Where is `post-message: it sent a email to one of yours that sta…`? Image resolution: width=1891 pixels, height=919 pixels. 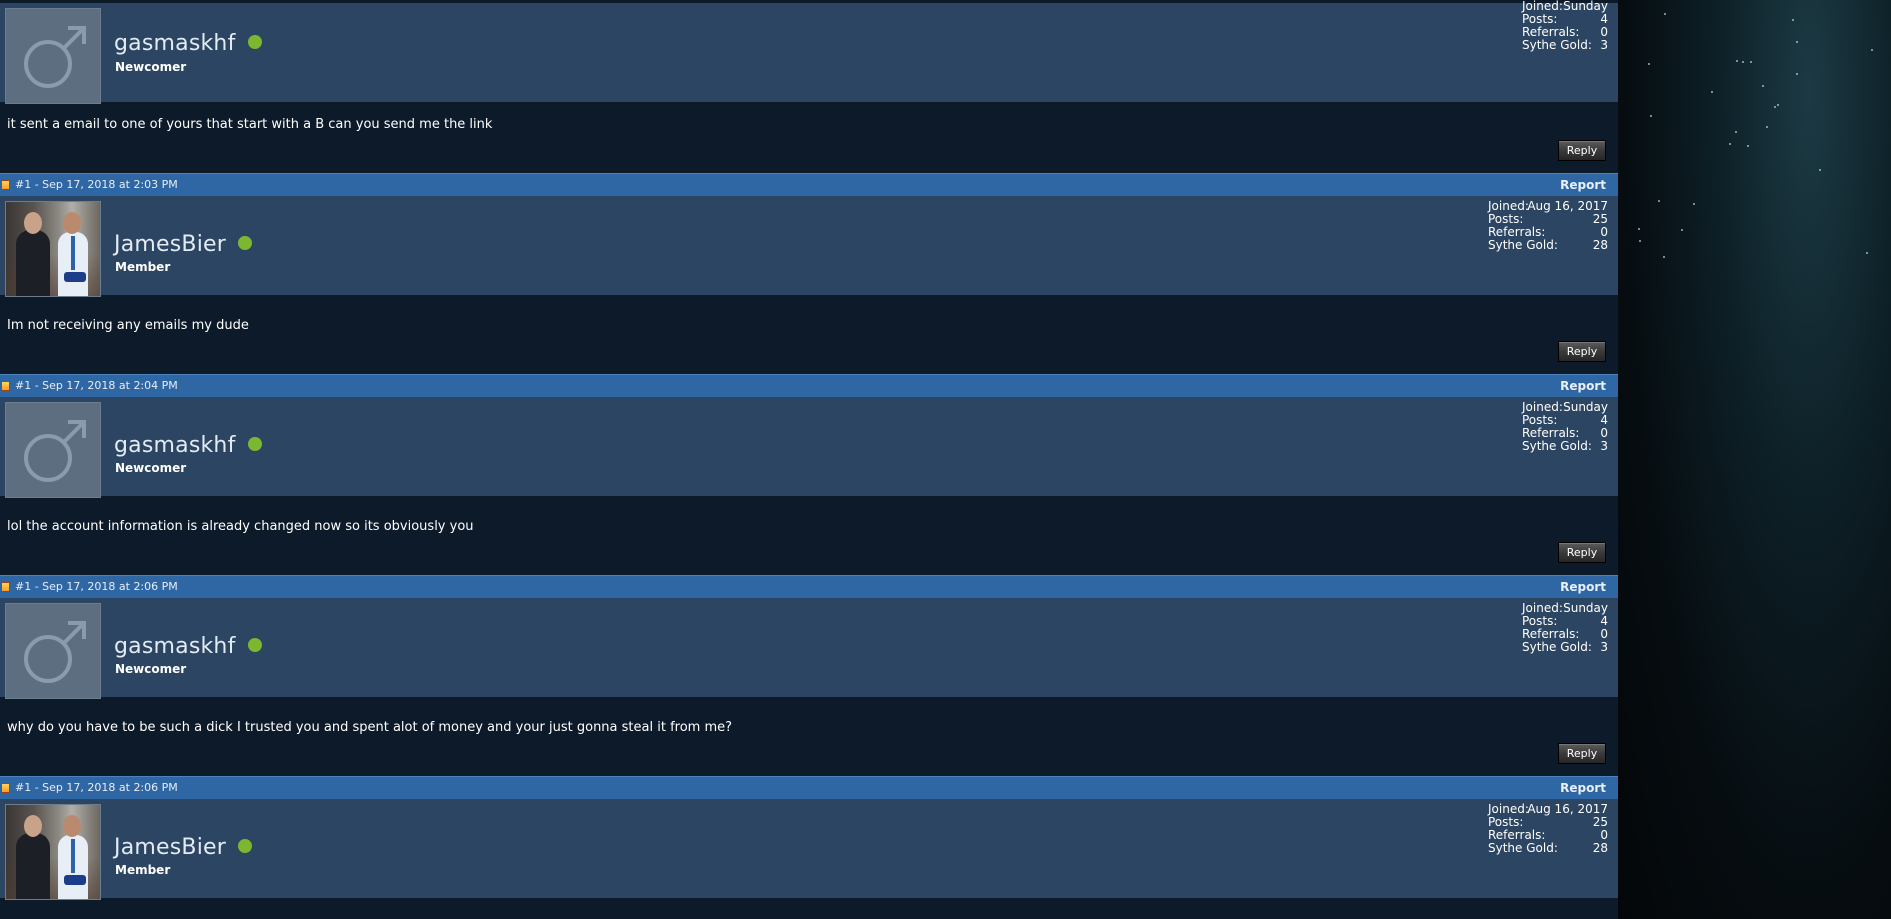 post-message: it sent a email to one of yours that sta… is located at coordinates (809, 140).